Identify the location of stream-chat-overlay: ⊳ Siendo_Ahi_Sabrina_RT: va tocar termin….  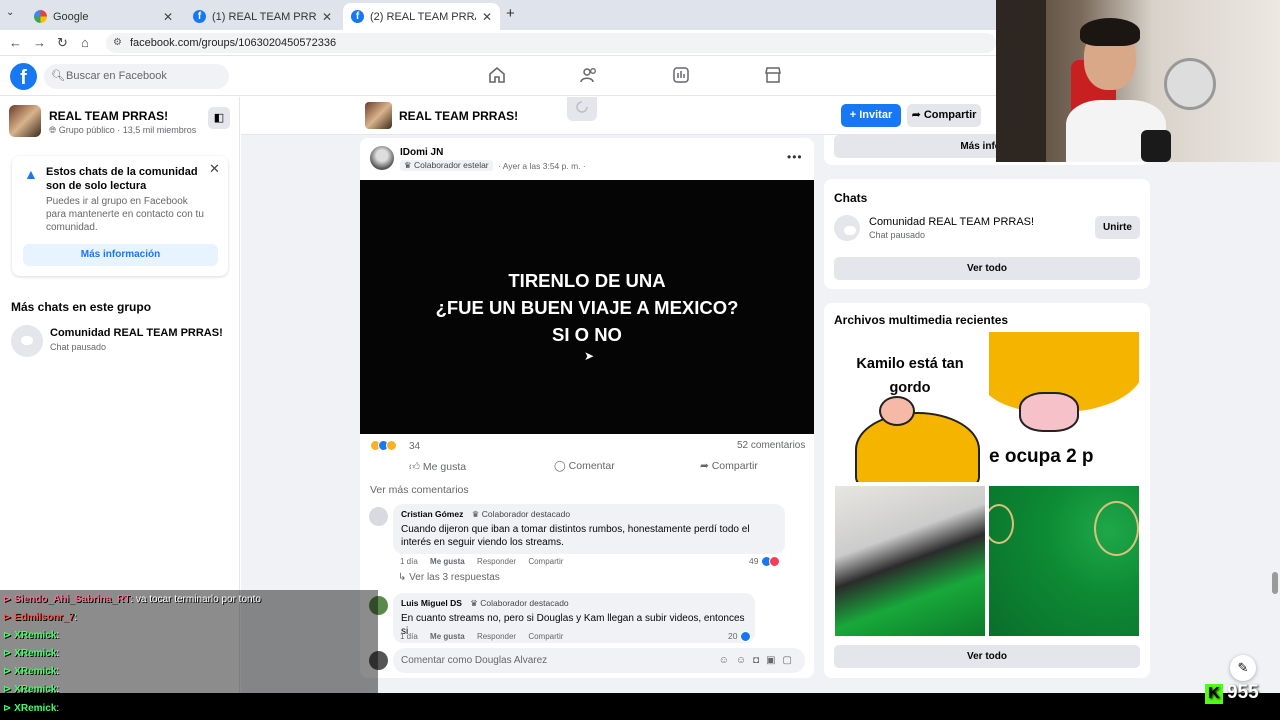
(189, 650).